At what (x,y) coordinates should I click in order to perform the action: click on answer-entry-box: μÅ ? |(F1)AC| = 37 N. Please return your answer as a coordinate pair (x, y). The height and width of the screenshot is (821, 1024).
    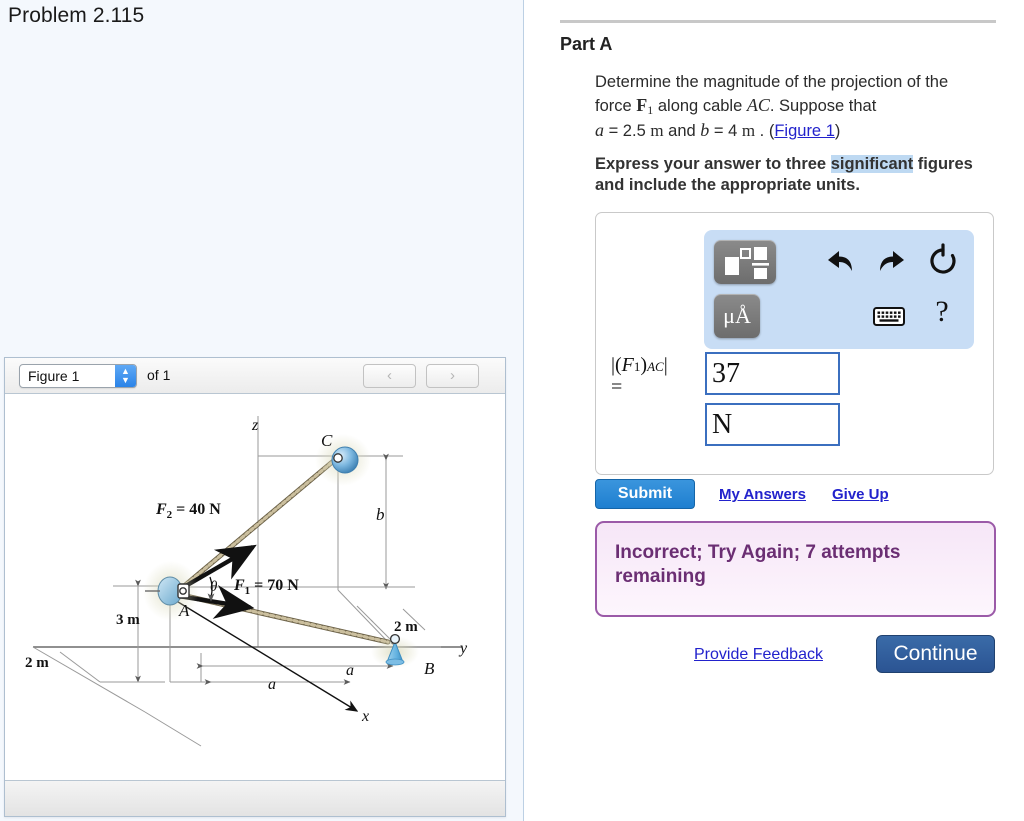
    Looking at the image, I should click on (794, 343).